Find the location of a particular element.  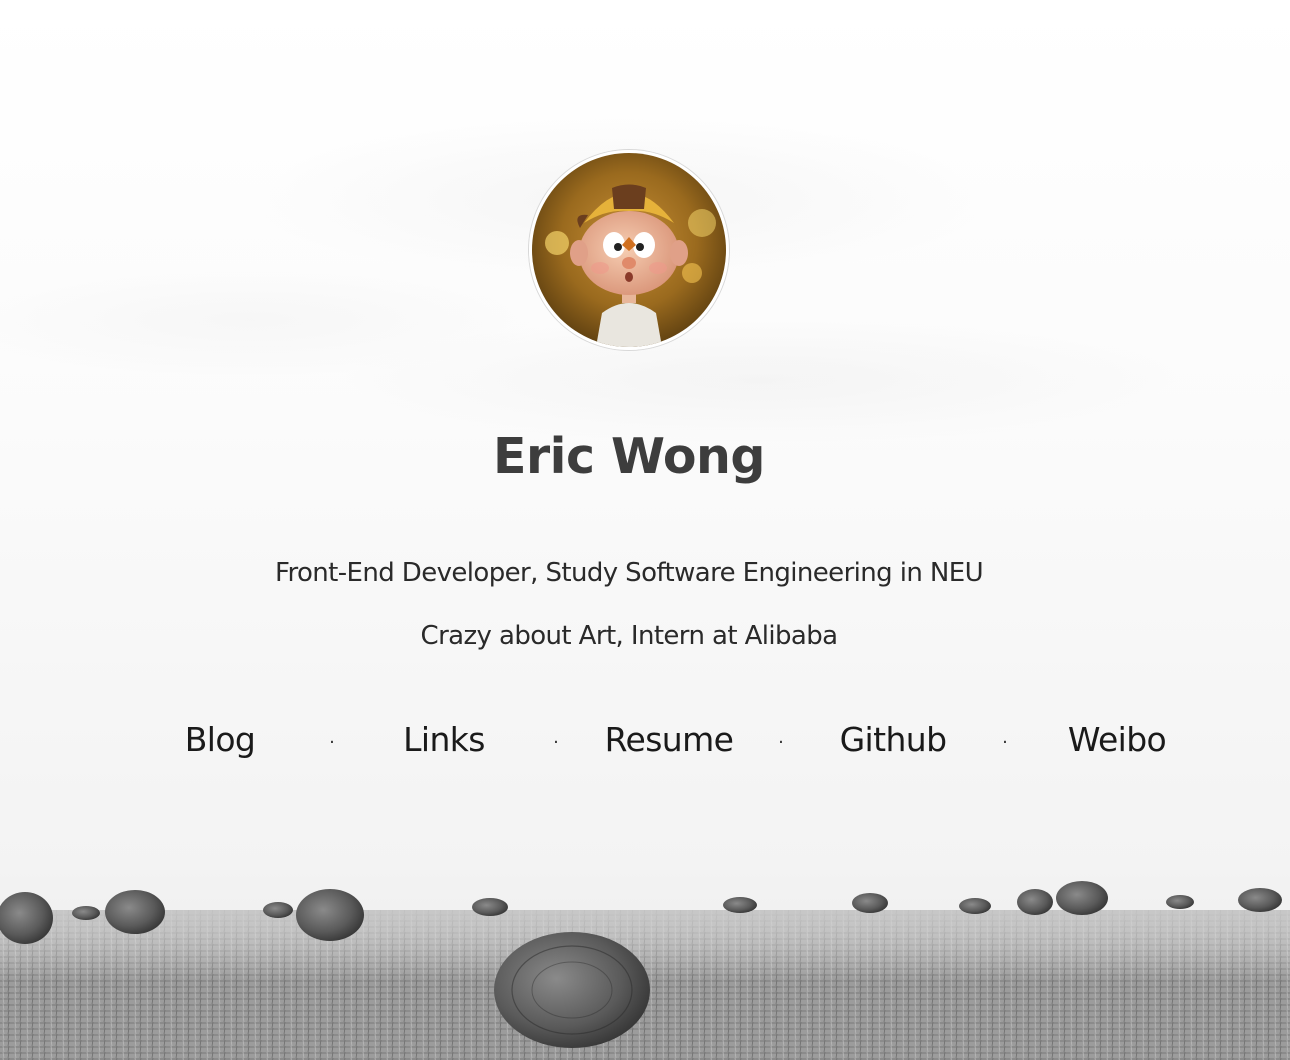

nav-link-links: Links is located at coordinates (444, 739).